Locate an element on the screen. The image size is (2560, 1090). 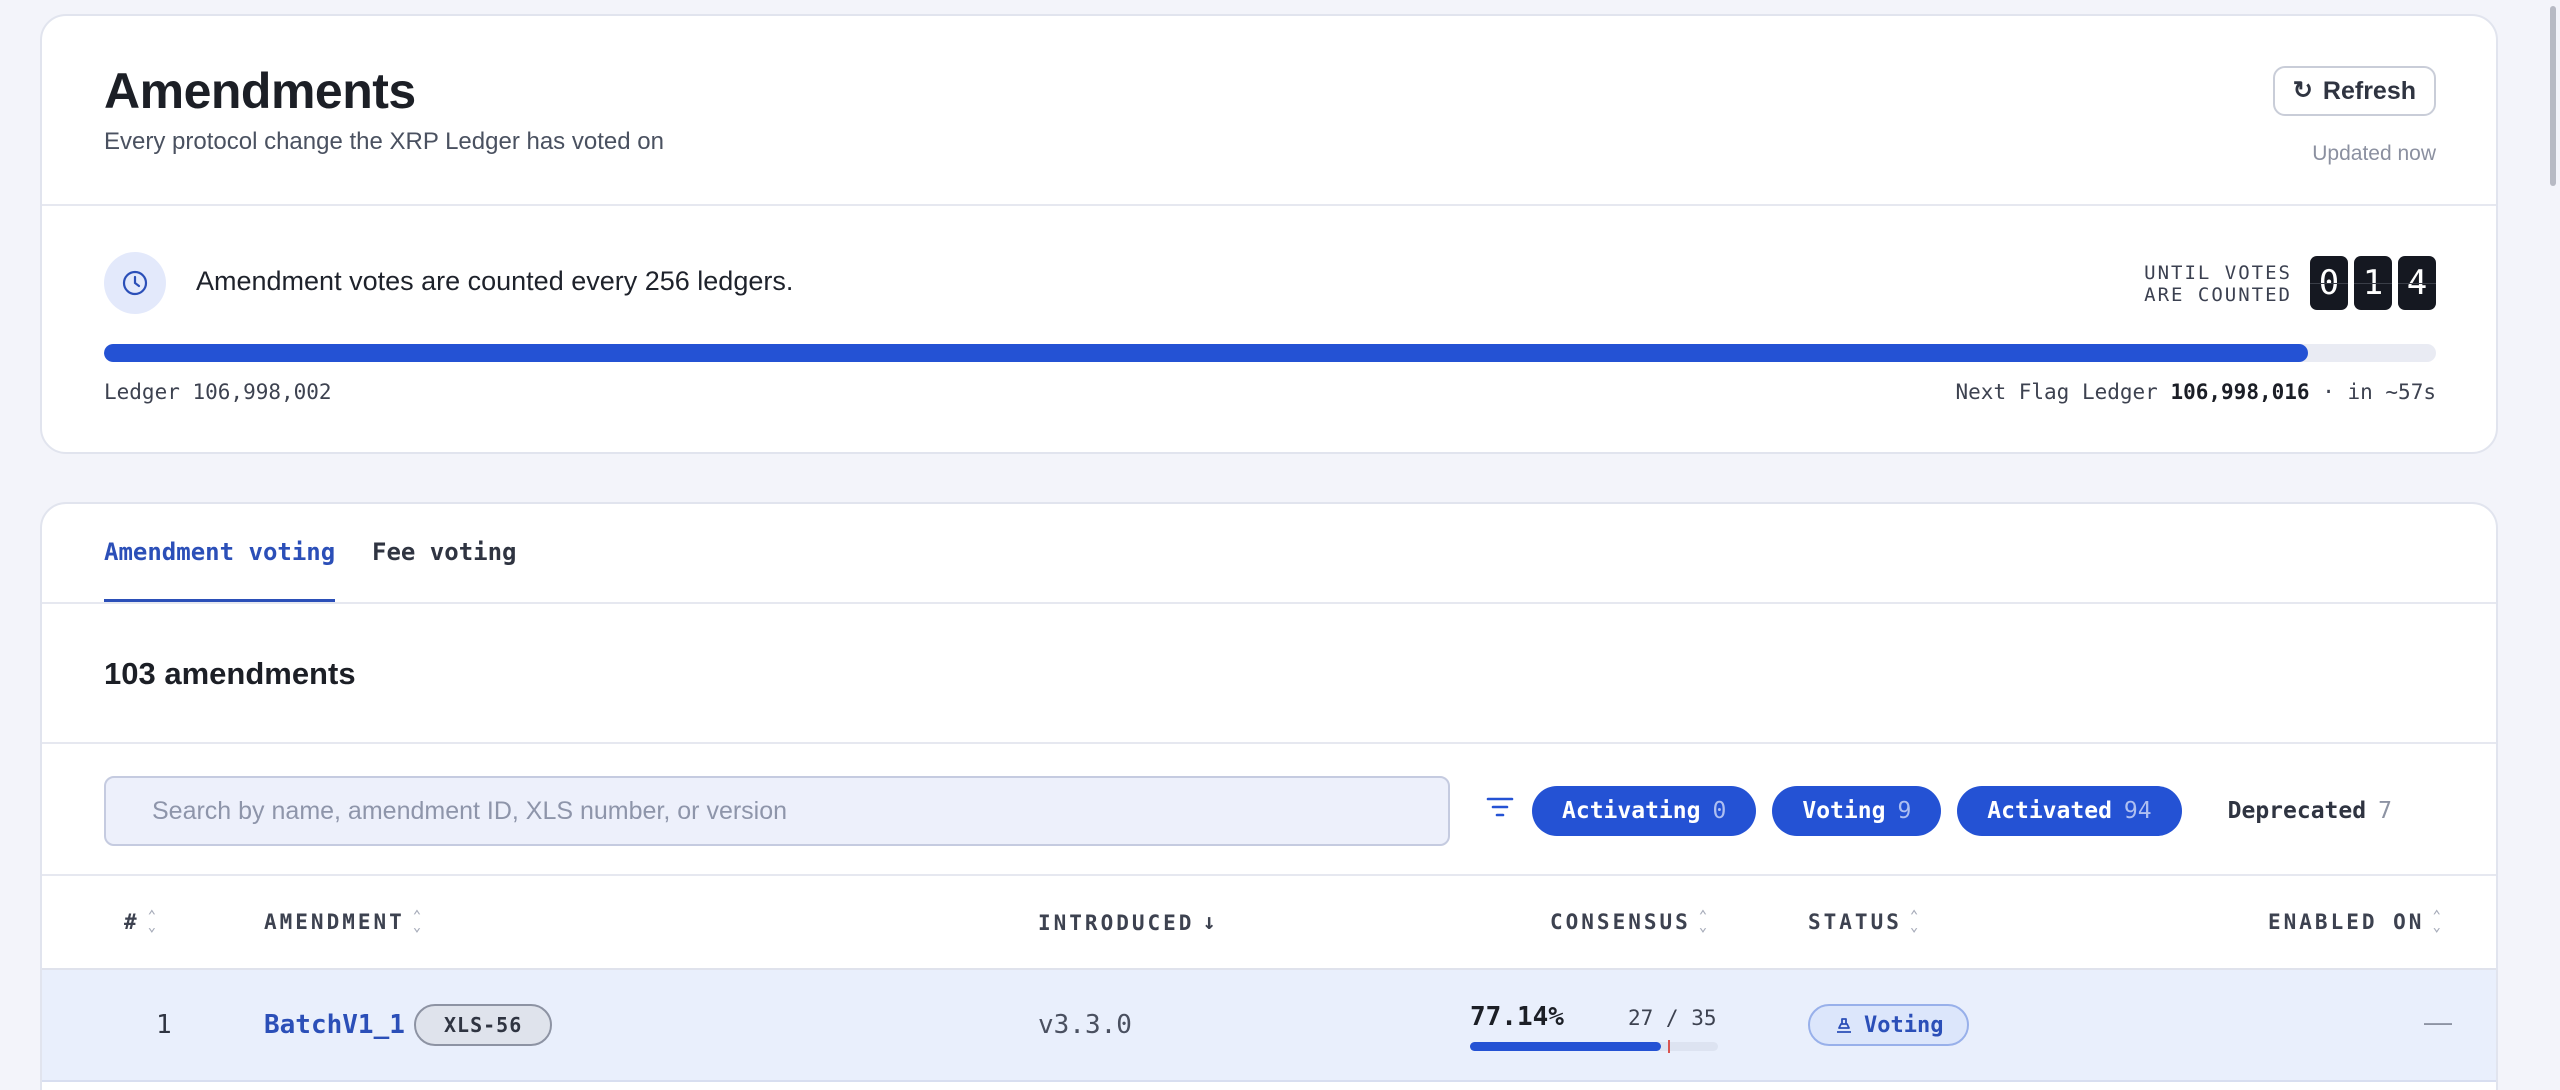
next-flag-ledger: Next Flag Ledger 106,998,016 · in ~57s is located at coordinates (2195, 392).